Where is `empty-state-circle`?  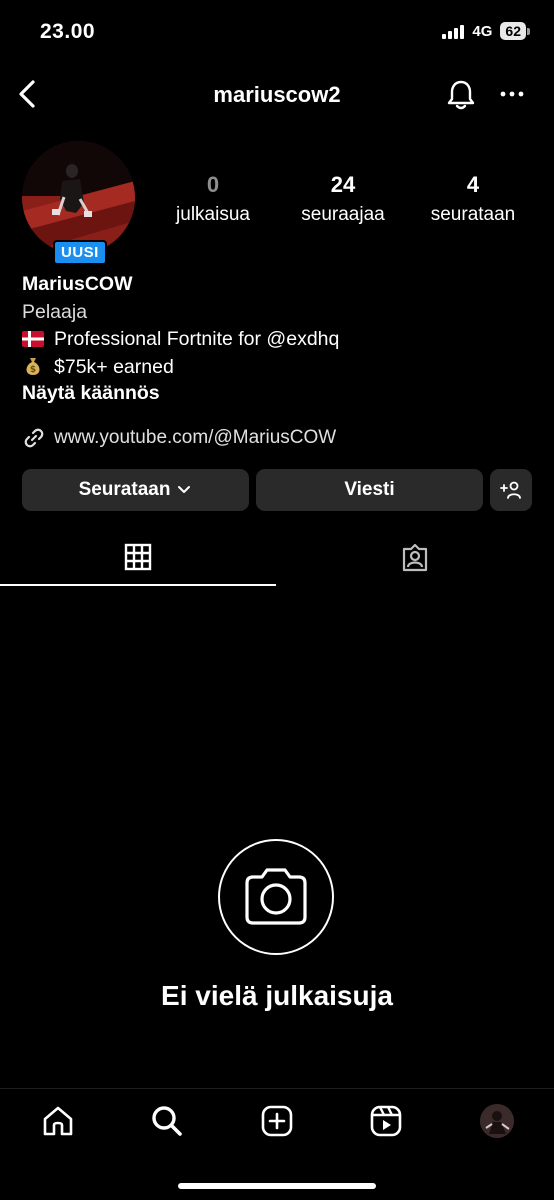 empty-state-circle is located at coordinates (276, 897).